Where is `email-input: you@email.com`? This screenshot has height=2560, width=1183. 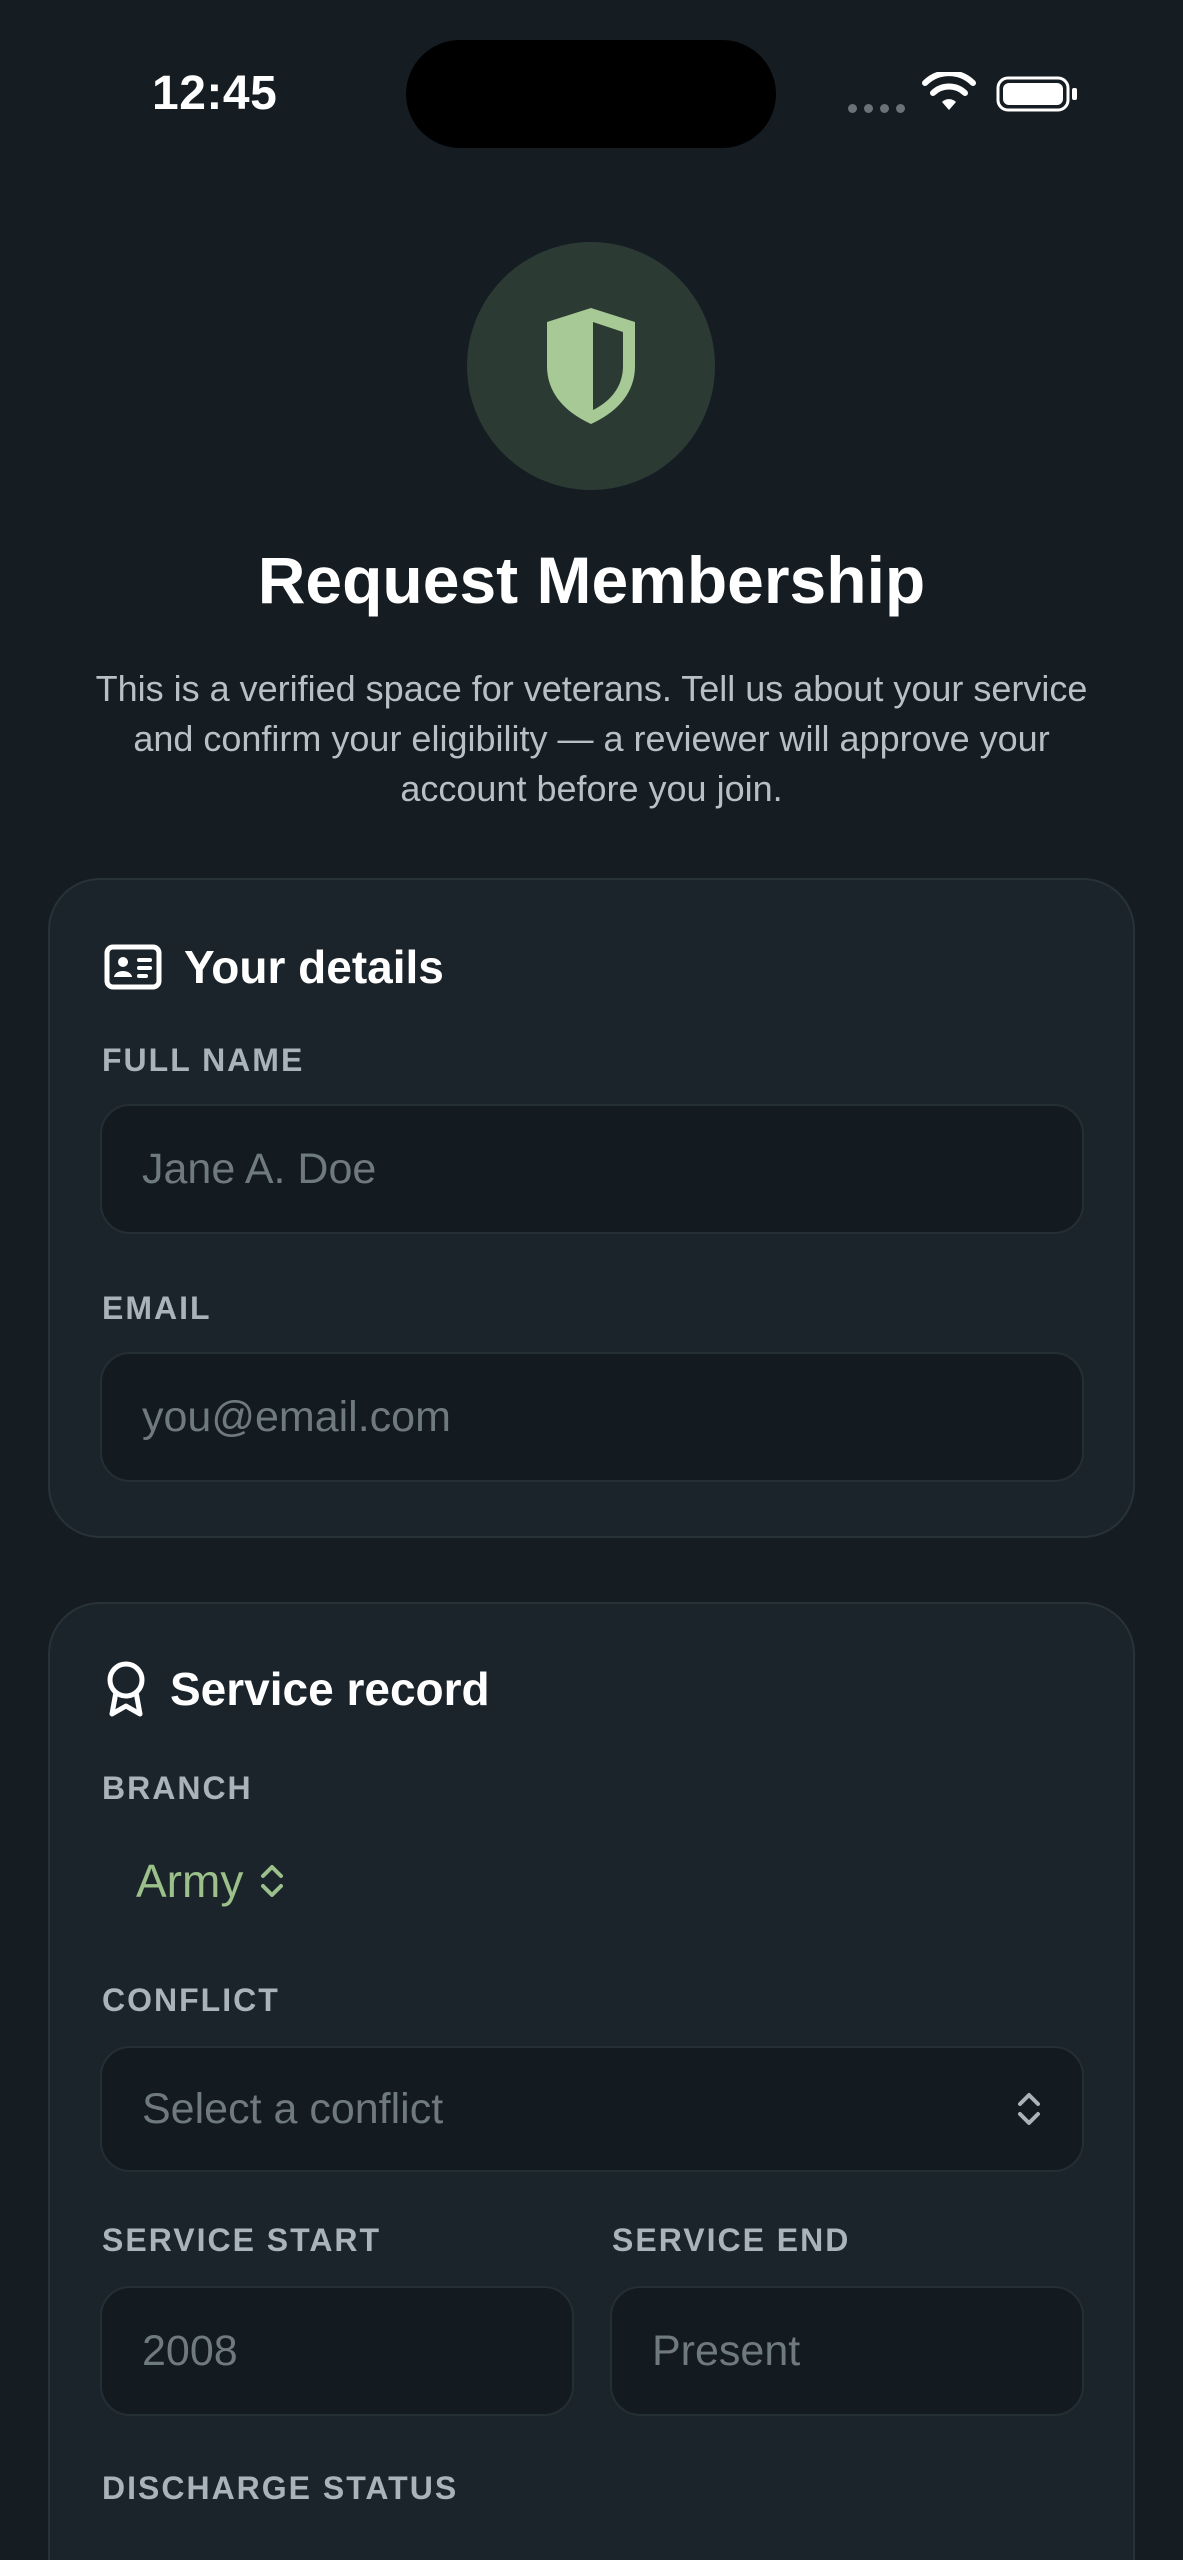
email-input: you@email.com is located at coordinates (592, 1417).